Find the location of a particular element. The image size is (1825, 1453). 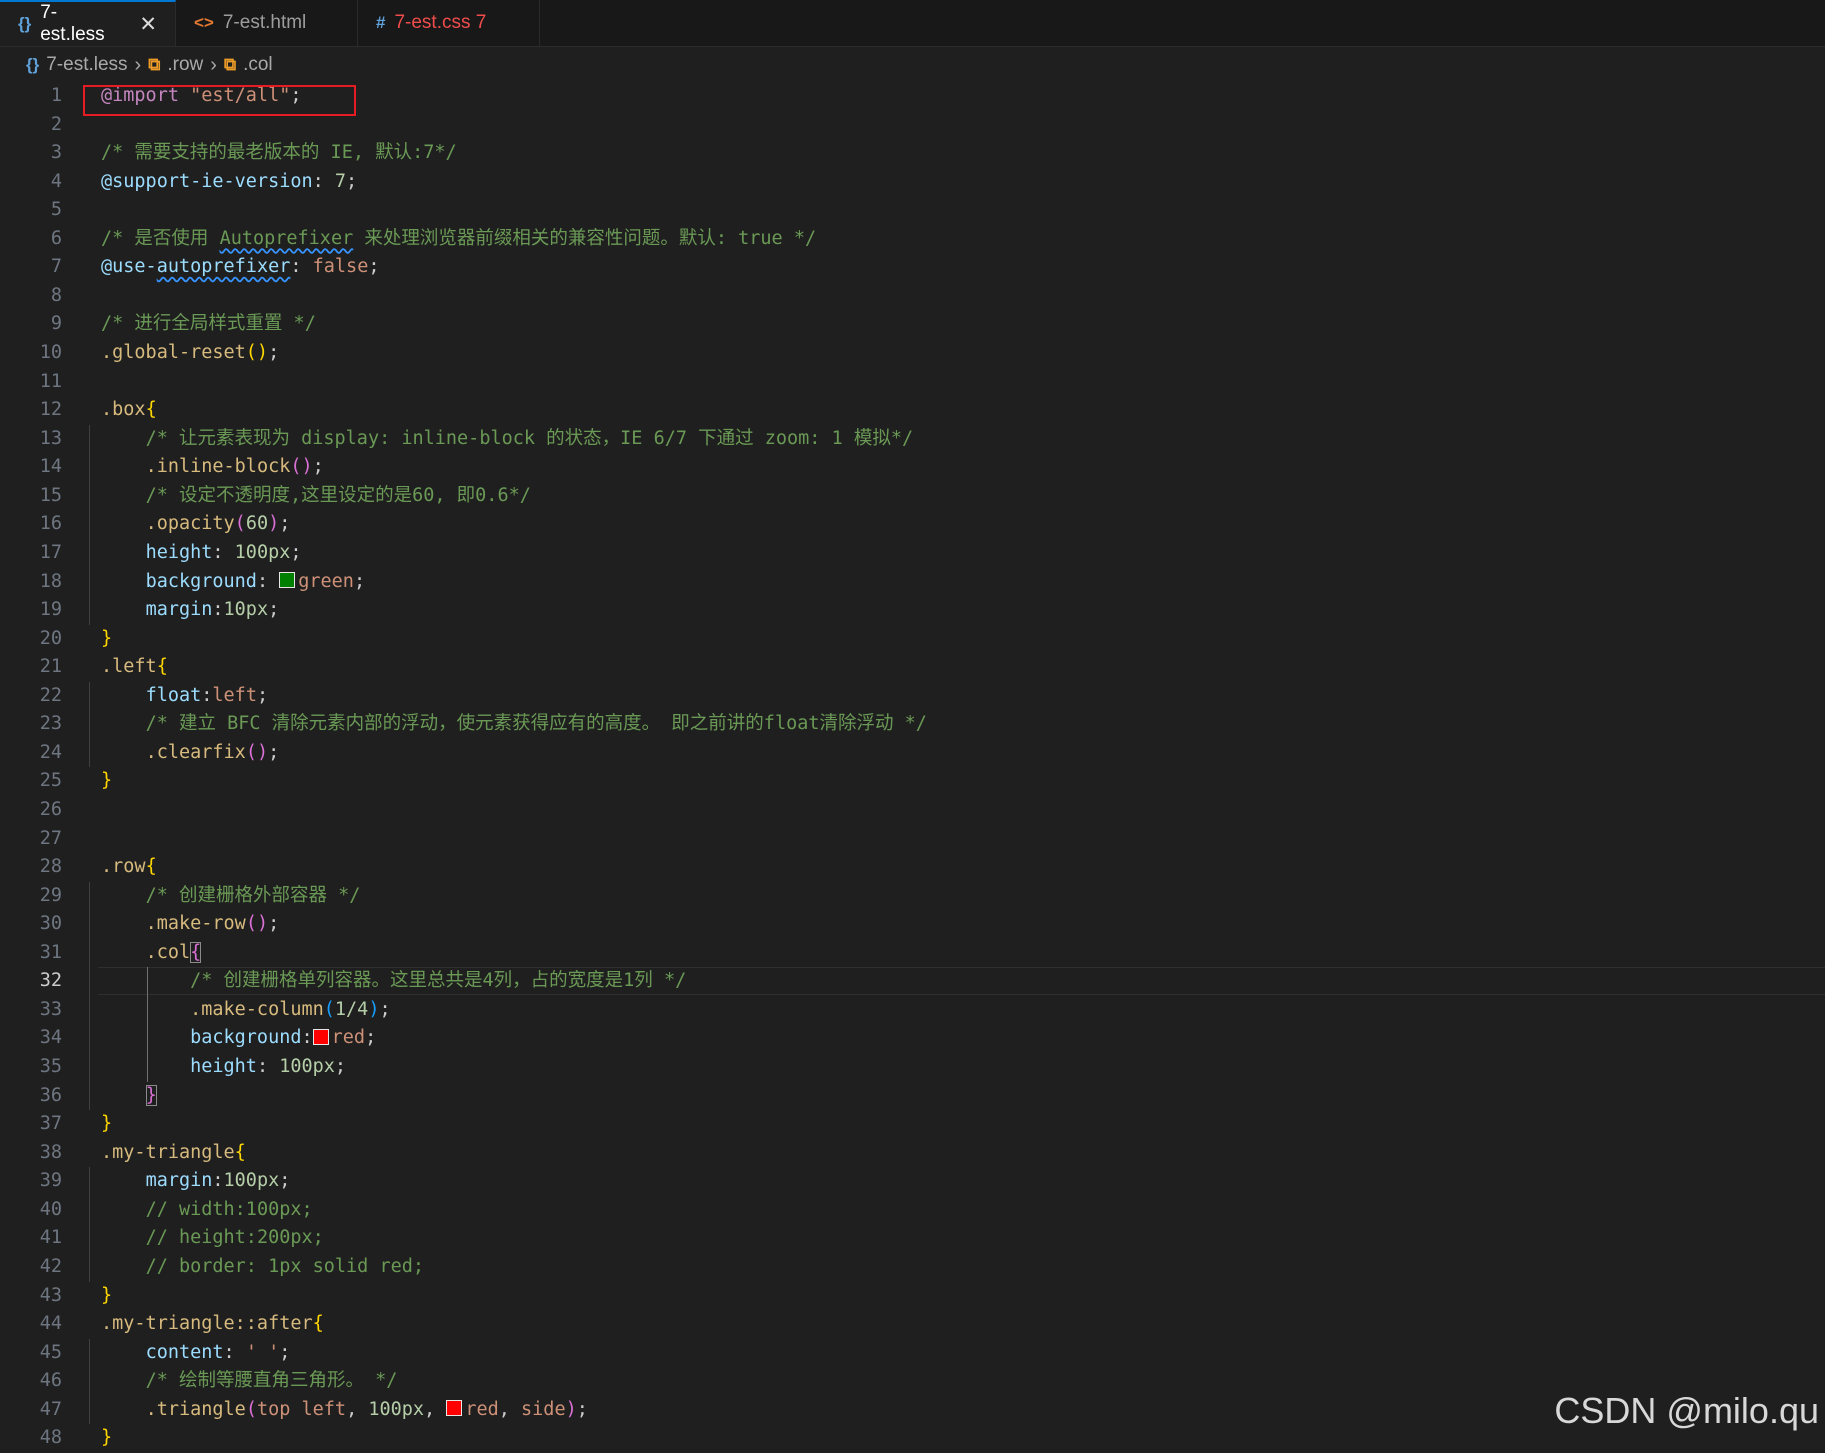

tab-7-est-less: {} 7-est.less ✕ is located at coordinates (88, 23).